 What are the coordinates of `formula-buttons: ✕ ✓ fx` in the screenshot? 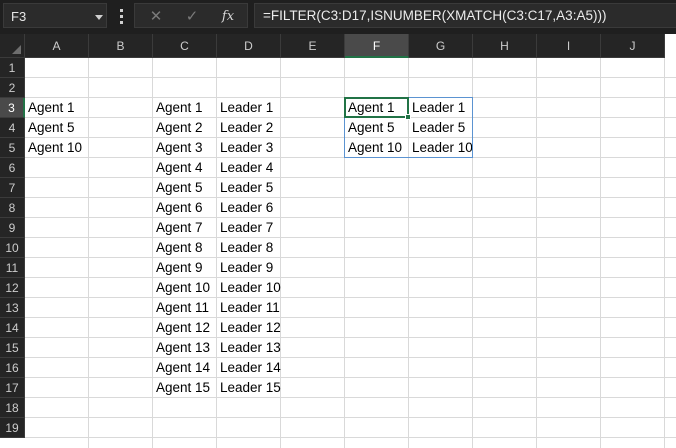 It's located at (191, 15).